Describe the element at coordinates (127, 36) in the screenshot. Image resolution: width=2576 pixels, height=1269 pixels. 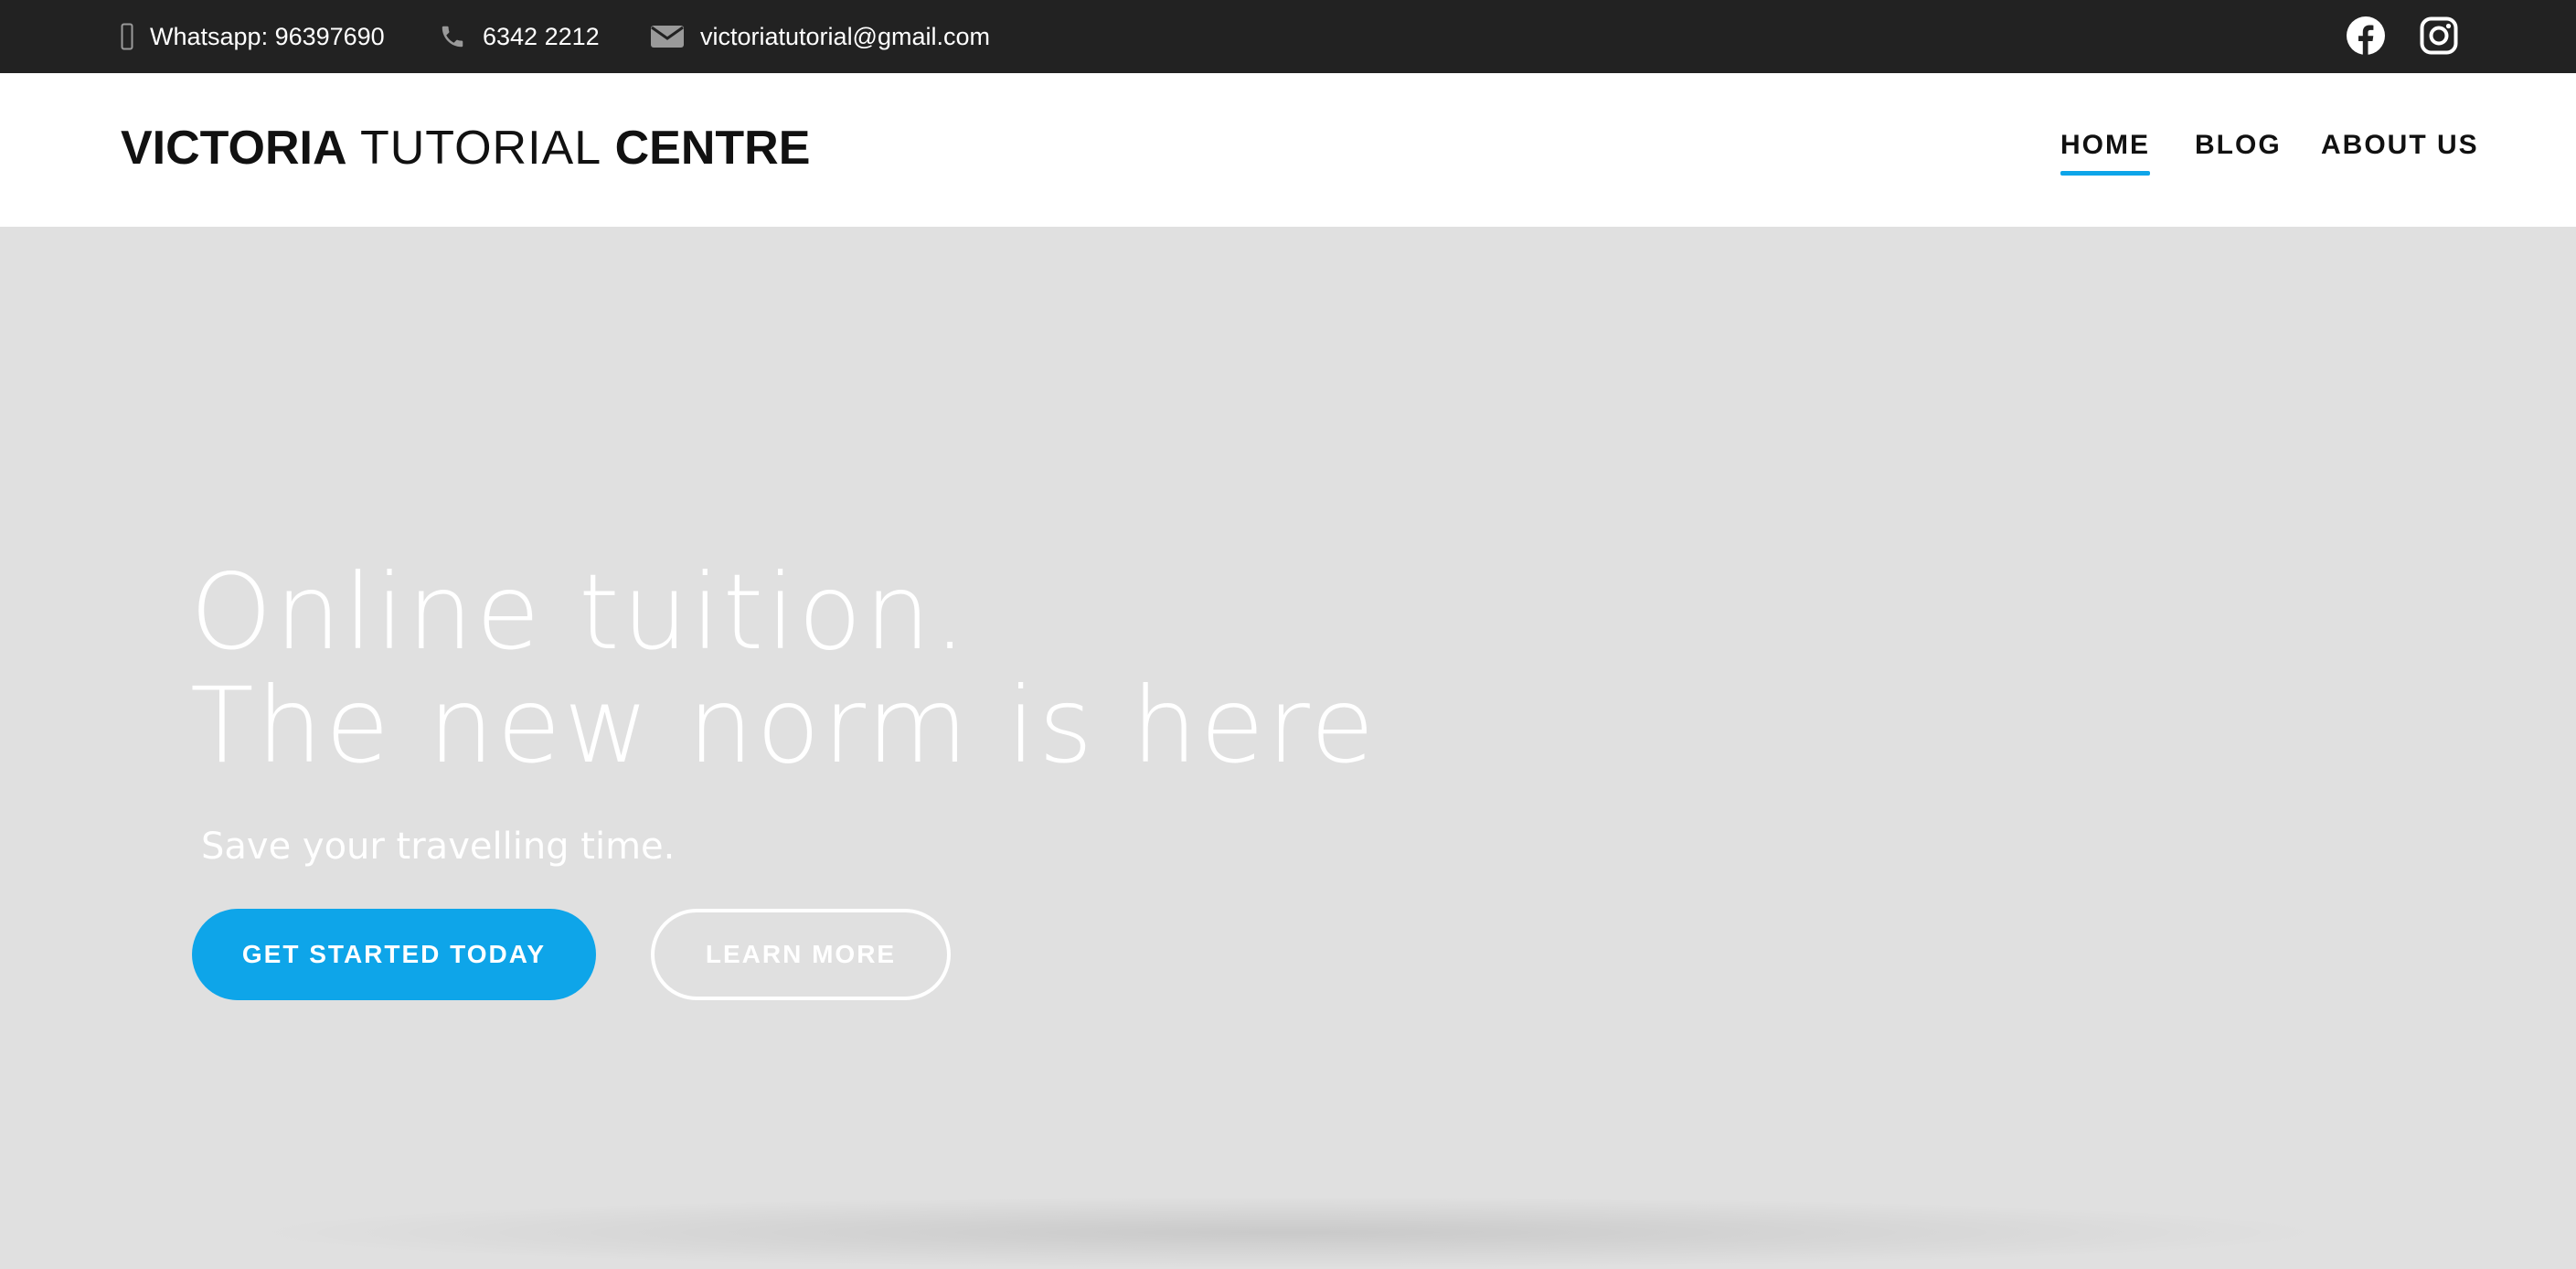
I see `mobile-phone-icon` at that location.